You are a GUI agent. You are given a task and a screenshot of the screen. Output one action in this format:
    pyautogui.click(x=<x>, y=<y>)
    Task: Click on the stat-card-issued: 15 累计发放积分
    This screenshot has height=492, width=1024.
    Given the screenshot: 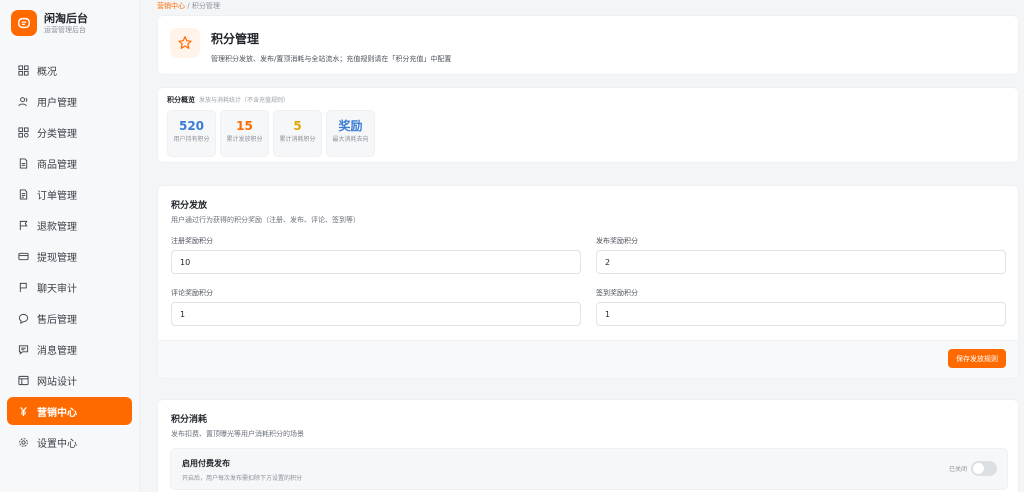 What is the action you would take?
    pyautogui.click(x=244, y=133)
    